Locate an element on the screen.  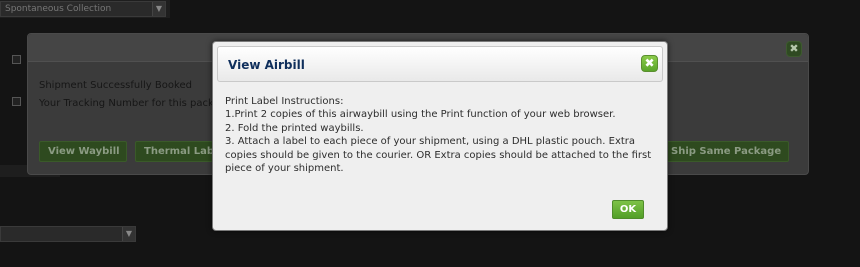
instructions-heading: Print Label Instructions: is located at coordinates (284, 101).